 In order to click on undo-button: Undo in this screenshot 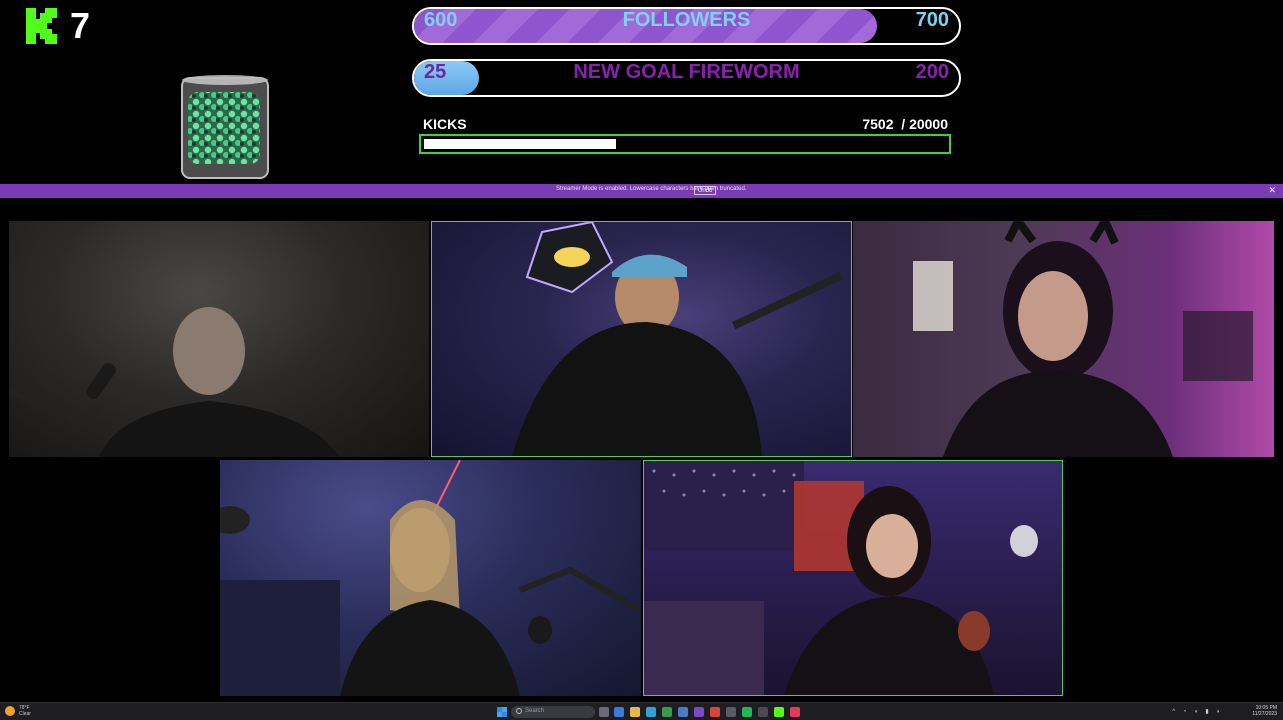, I will do `click(705, 190)`.